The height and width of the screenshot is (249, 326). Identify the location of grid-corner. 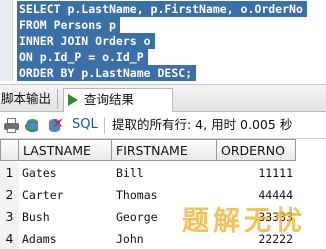
(9, 150).